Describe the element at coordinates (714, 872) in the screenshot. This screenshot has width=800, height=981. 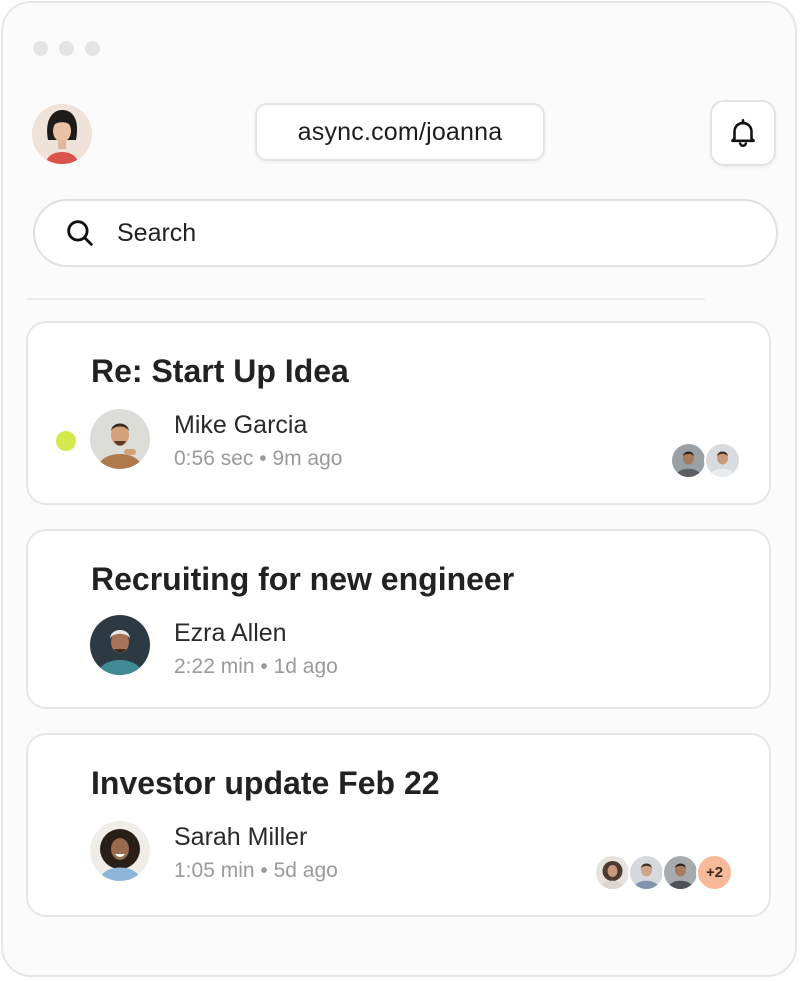
I see `more-participants-badge: +2` at that location.